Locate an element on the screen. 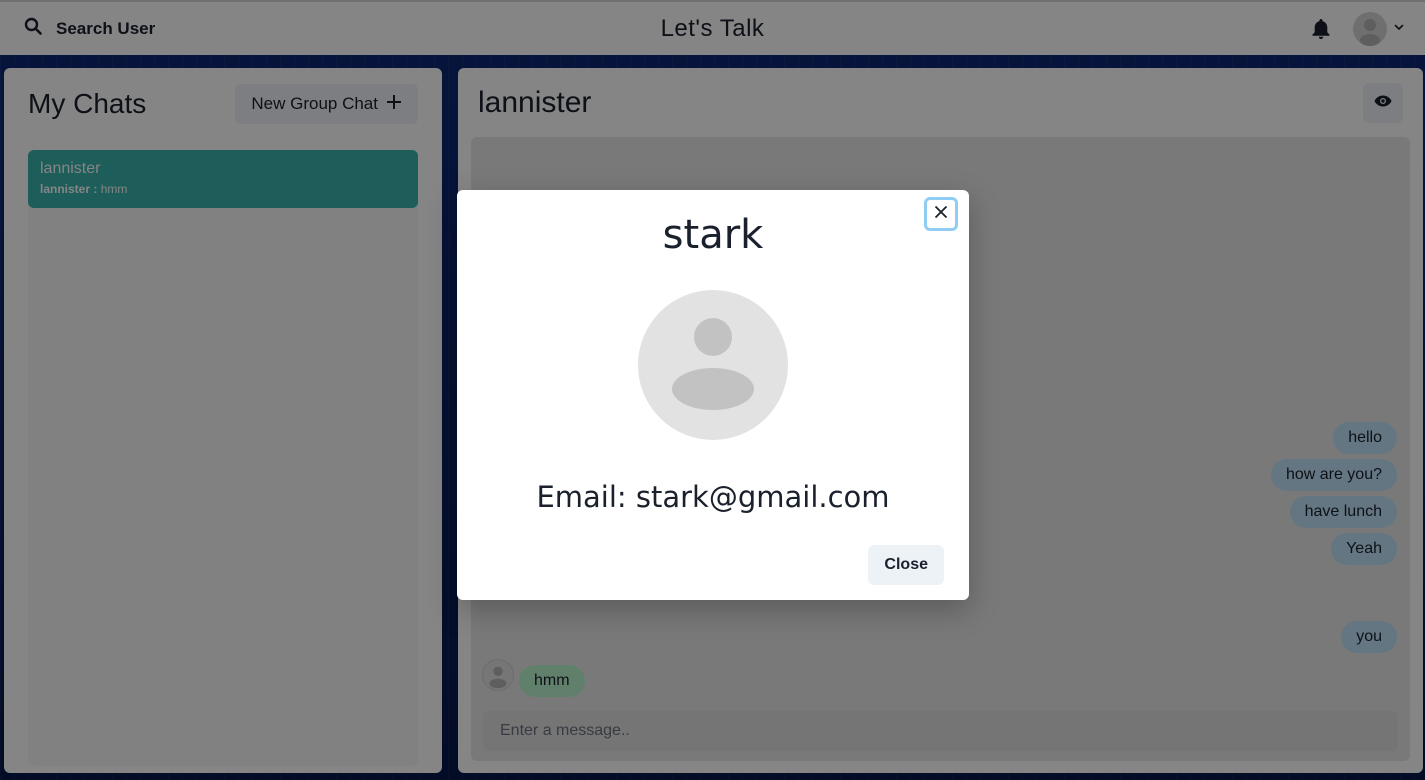 Image resolution: width=1425 pixels, height=780 pixels. close-icon is located at coordinates (941, 214).